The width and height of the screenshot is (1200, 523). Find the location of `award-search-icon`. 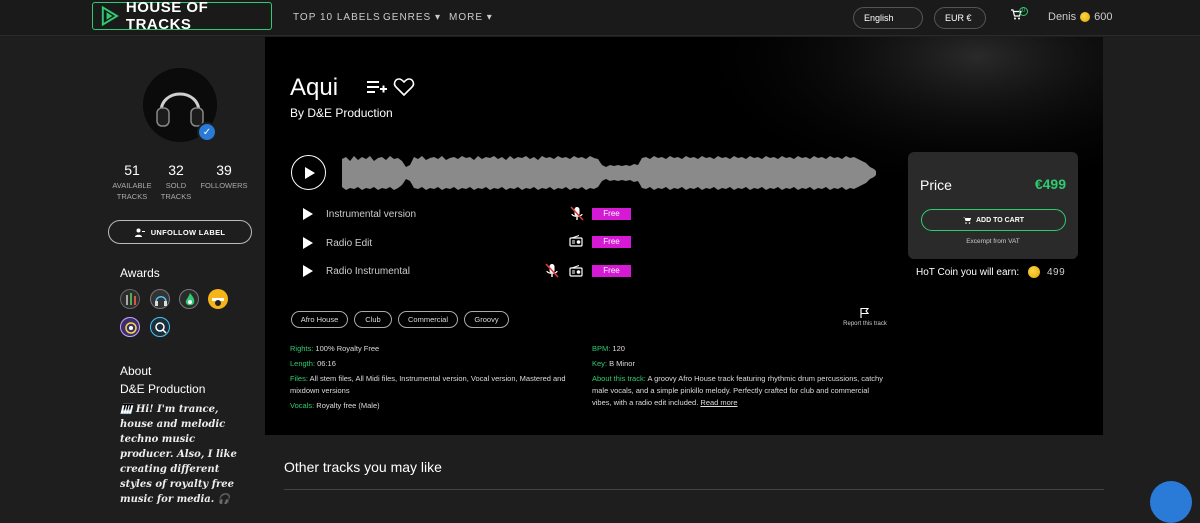

award-search-icon is located at coordinates (160, 327).